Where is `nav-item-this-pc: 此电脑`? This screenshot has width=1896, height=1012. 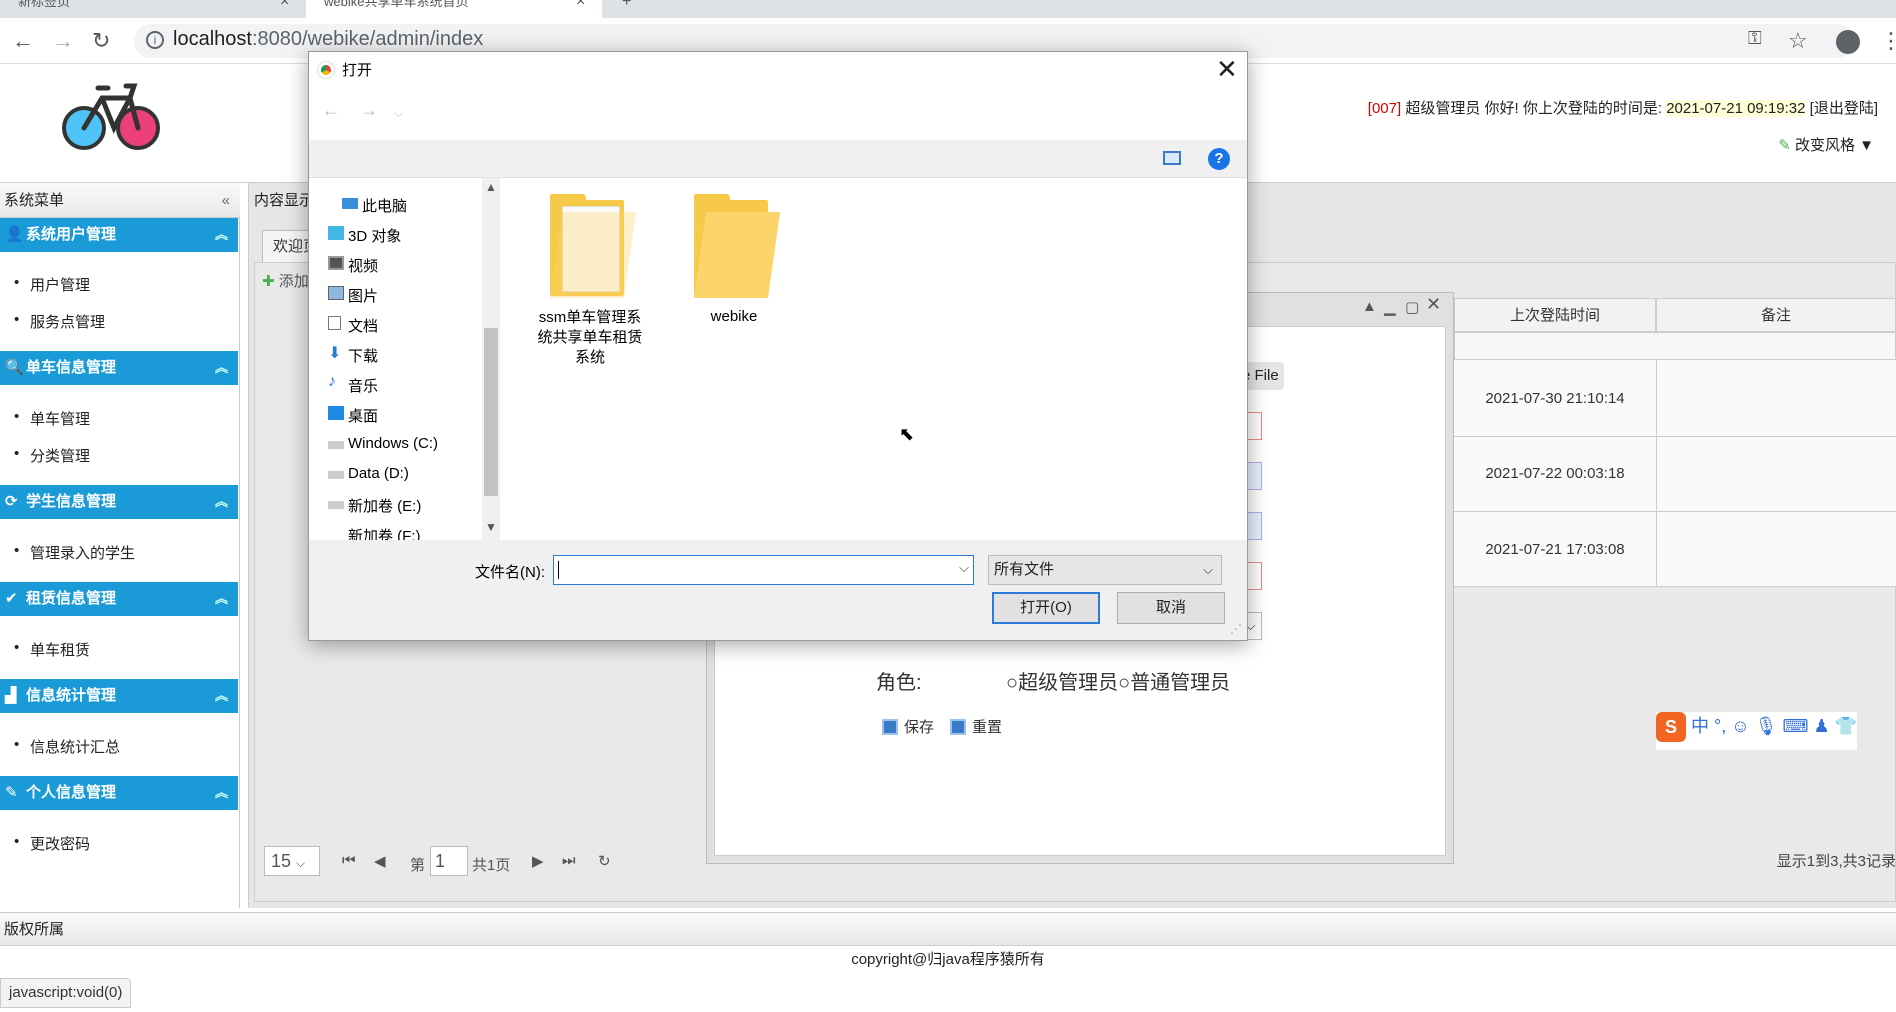 nav-item-this-pc: 此电脑 is located at coordinates (374, 205).